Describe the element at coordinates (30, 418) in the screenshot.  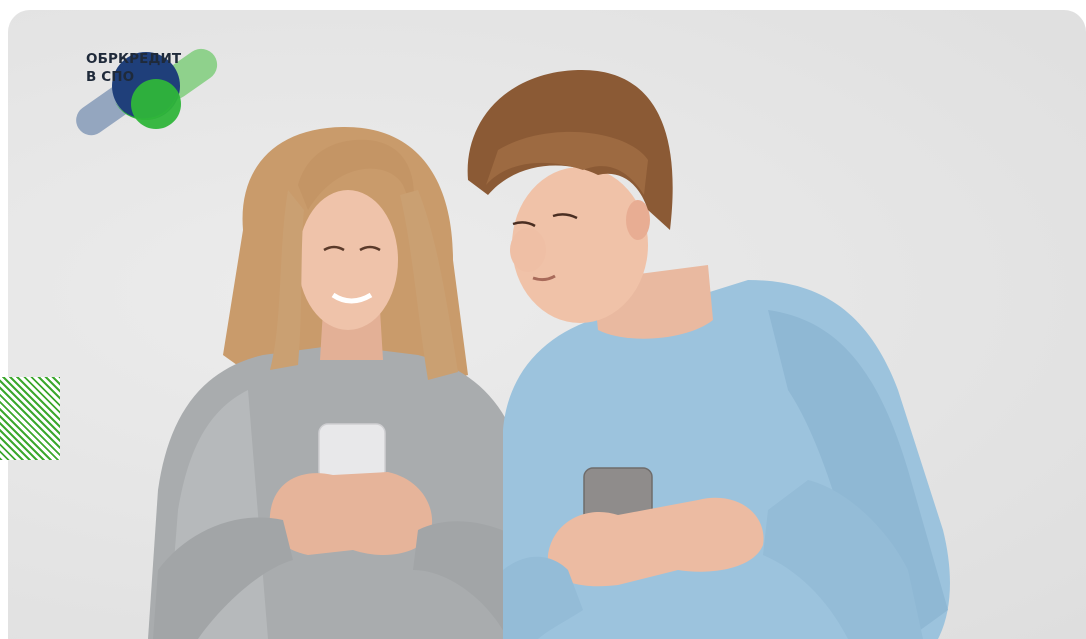
I see `decorative-stripes` at that location.